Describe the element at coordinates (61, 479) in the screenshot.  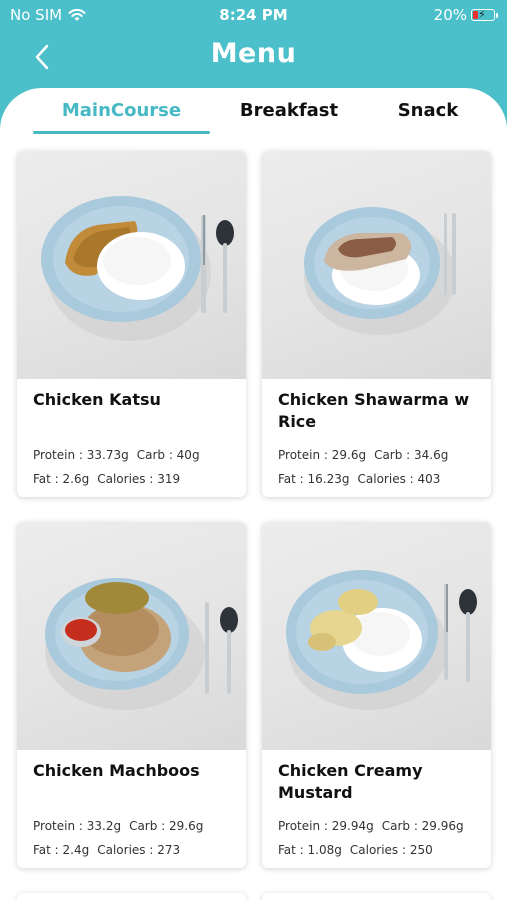
I see `fat-value: Fat : 2.6g` at that location.